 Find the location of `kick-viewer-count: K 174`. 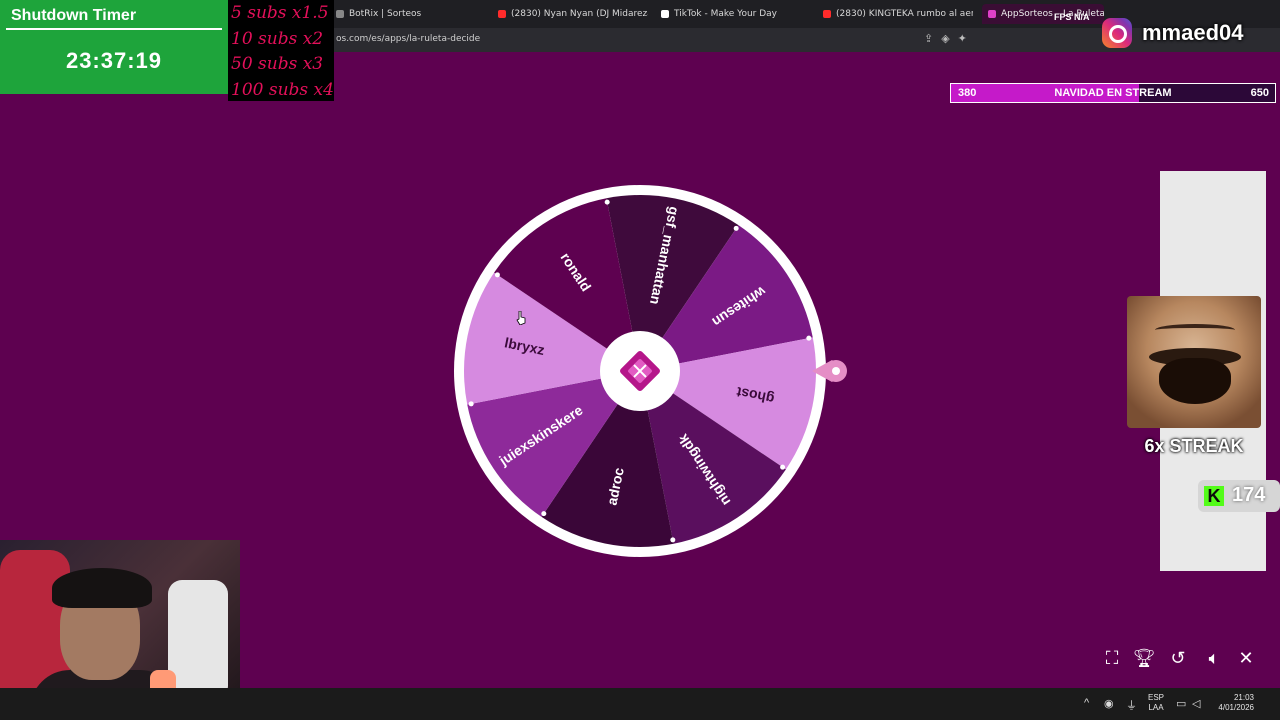

kick-viewer-count: K 174 is located at coordinates (1239, 496).